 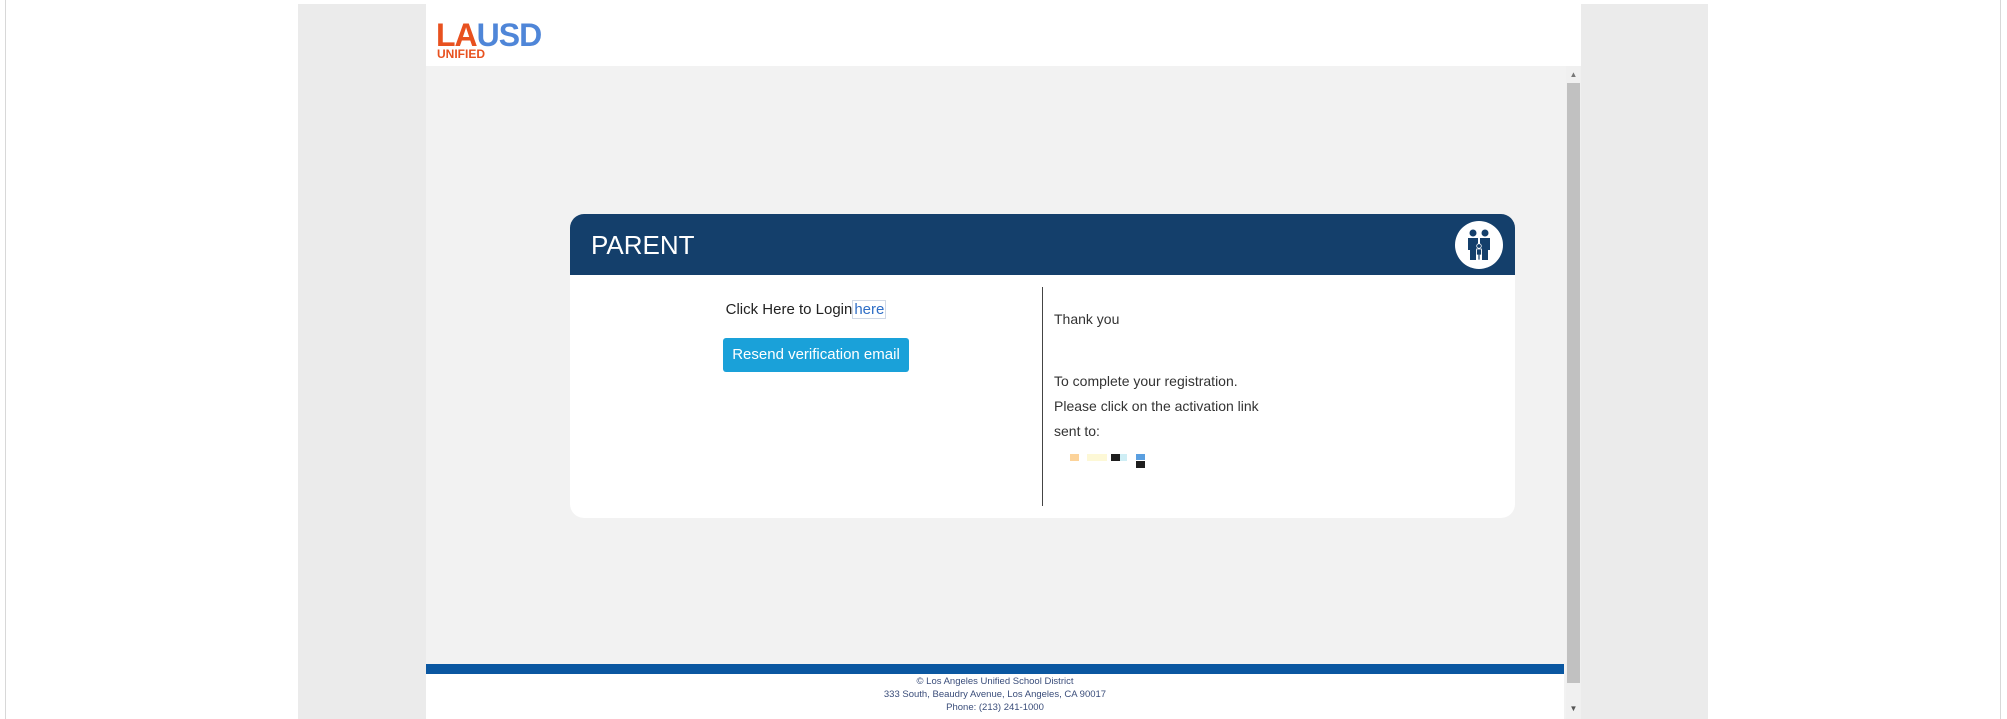 What do you see at coordinates (1156, 406) in the screenshot?
I see `registration-message-line-2: Please click on the activation link` at bounding box center [1156, 406].